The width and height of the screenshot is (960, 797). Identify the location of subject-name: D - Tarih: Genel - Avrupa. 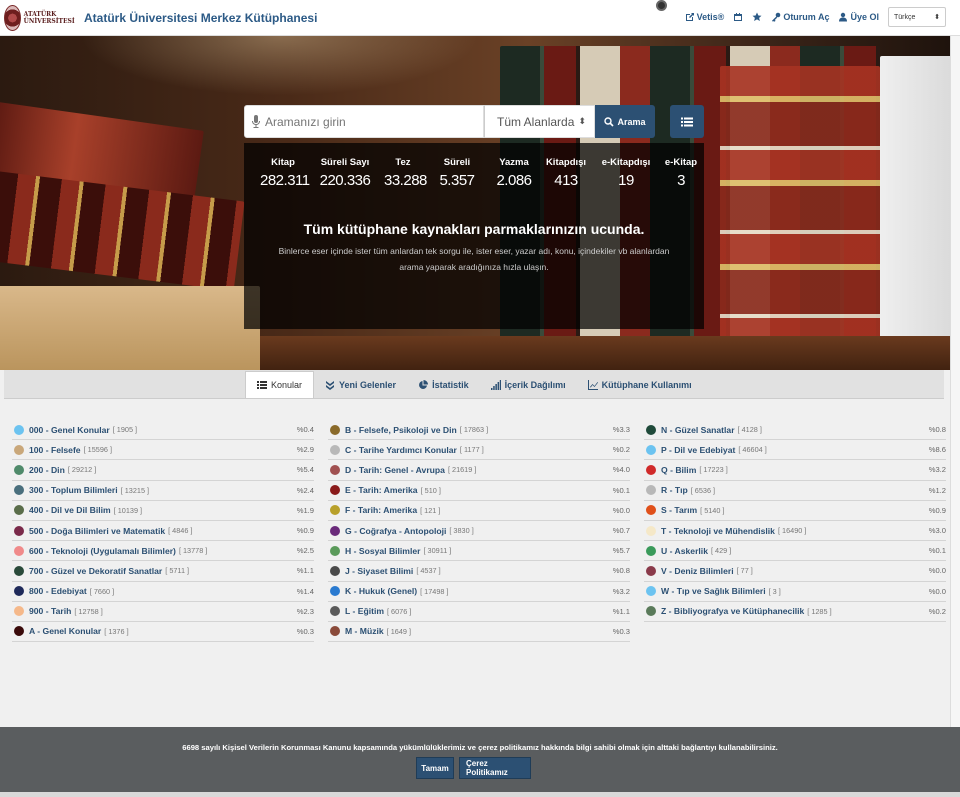
(395, 470).